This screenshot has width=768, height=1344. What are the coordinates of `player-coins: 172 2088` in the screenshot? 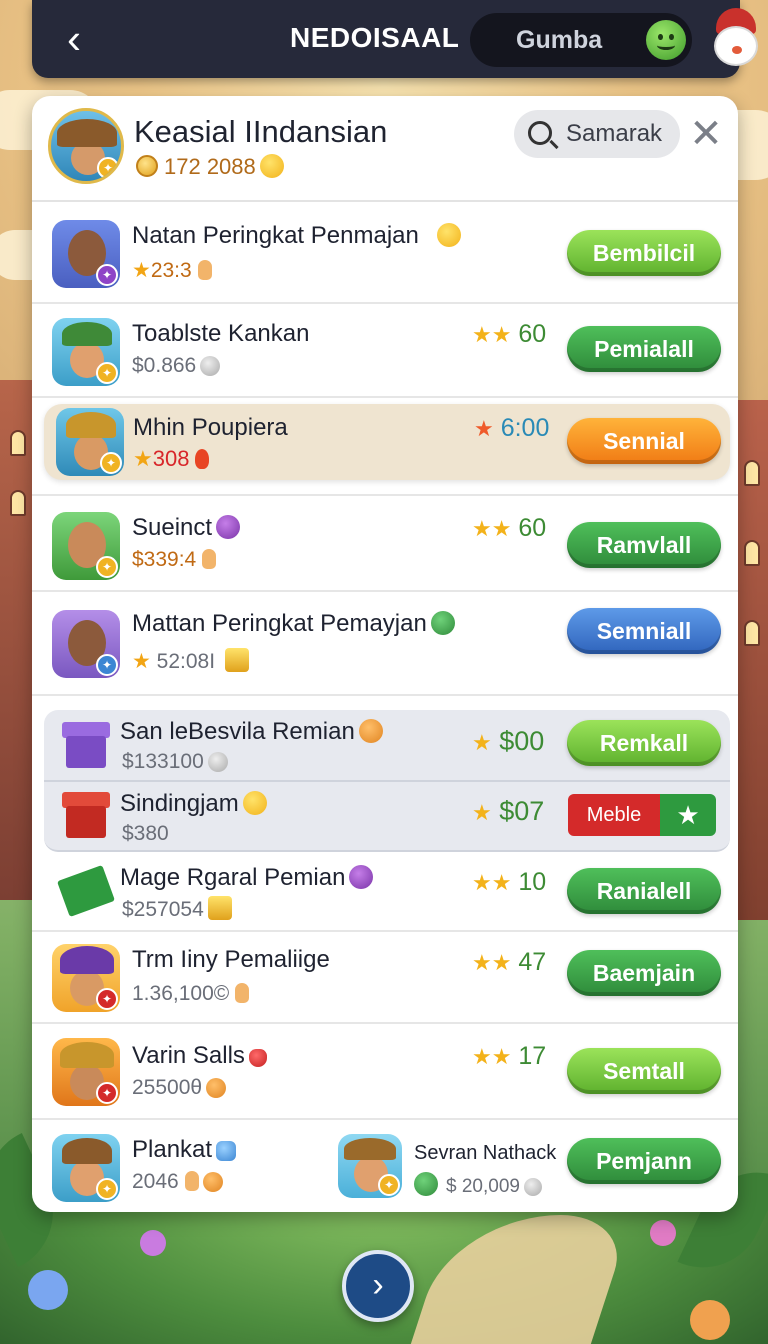 It's located at (210, 167).